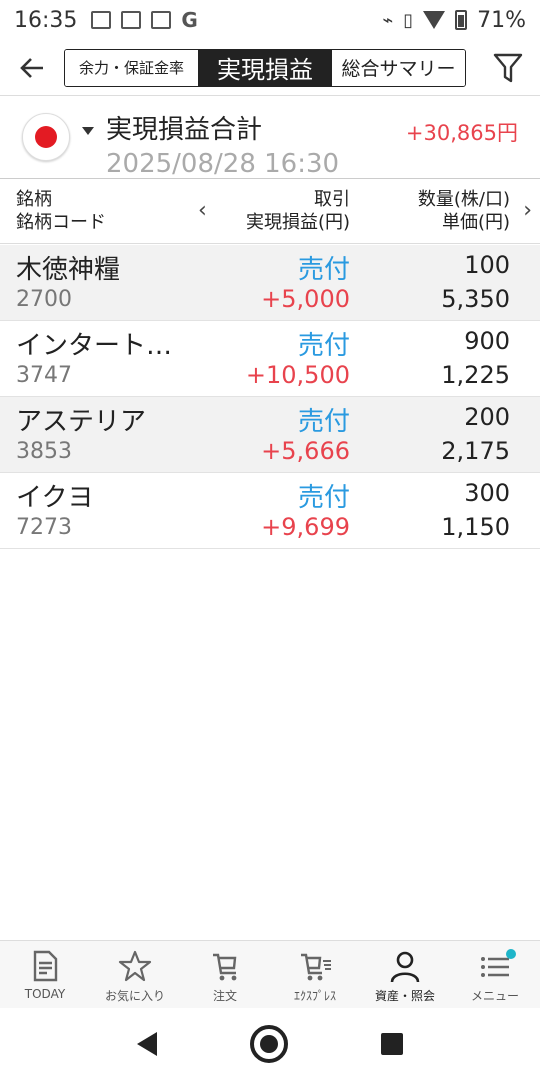  I want to click on stock-code: 3747, so click(44, 375).